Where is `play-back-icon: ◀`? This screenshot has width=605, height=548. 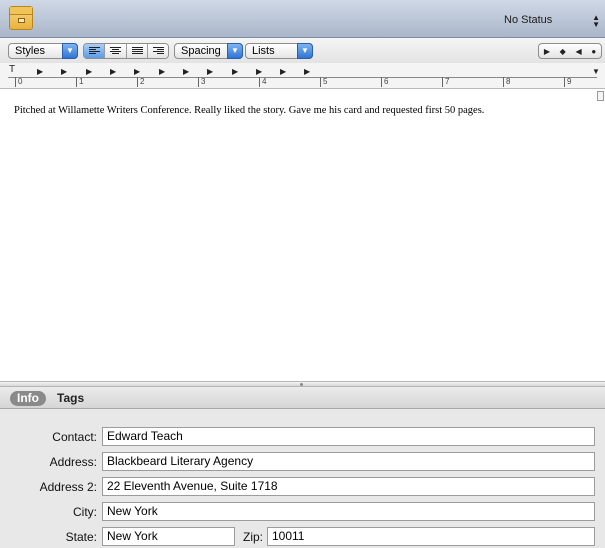 play-back-icon: ◀ is located at coordinates (578, 51).